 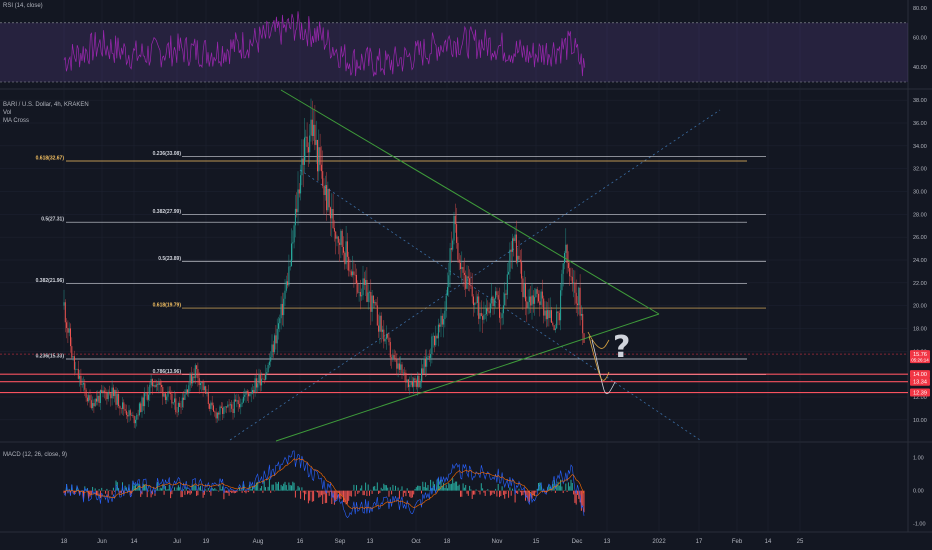 What do you see at coordinates (23, 6) in the screenshot?
I see `rsi-pane-label: RSI (14, close)` at bounding box center [23, 6].